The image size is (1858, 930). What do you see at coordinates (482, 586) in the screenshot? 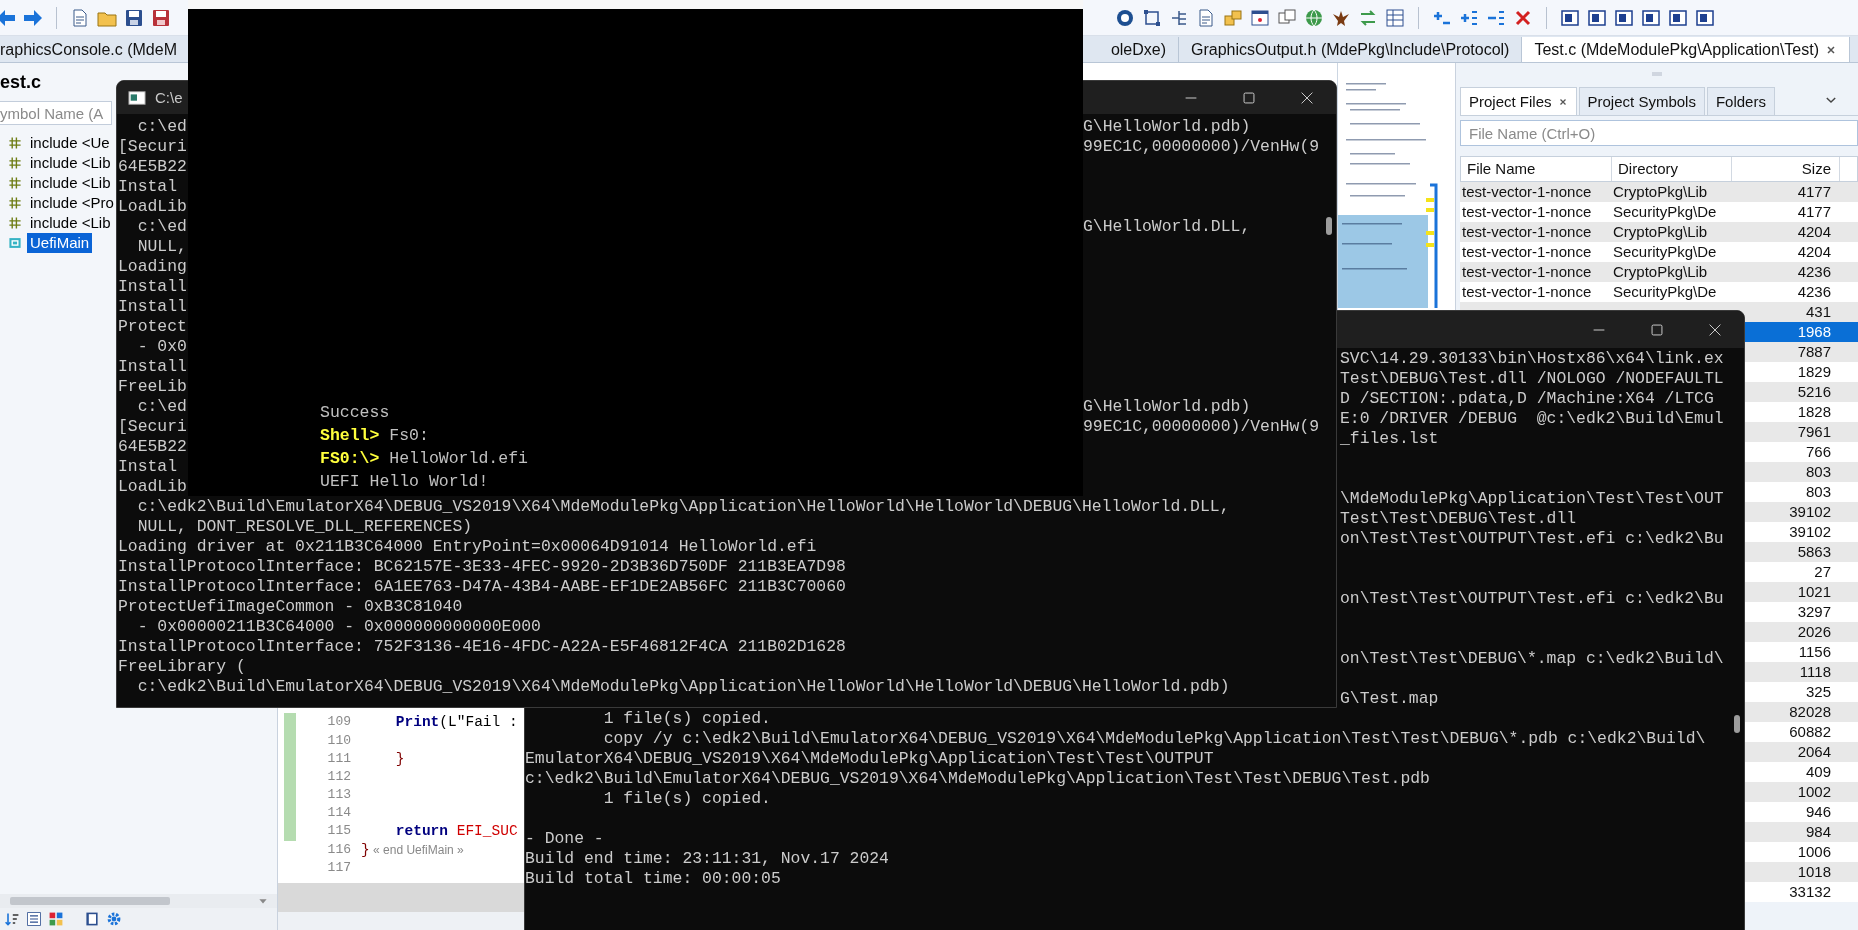
I see `console-text: InstallProtocolInterface: 6A1EE763-D47A-43B4-AABE-EF1DE2AB56FC 211B3C70060` at bounding box center [482, 586].